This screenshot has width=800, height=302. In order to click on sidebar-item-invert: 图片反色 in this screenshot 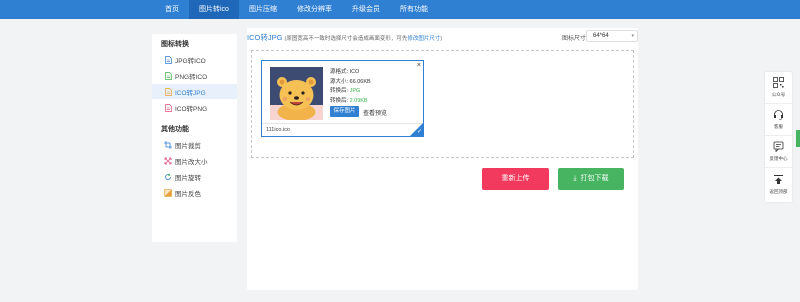, I will do `click(194, 192)`.